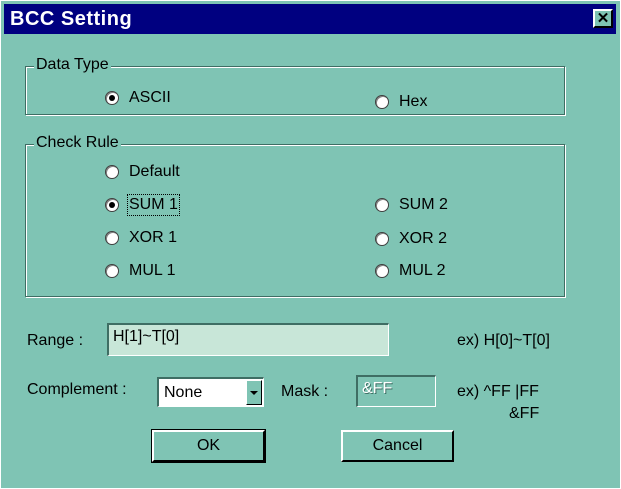 The width and height of the screenshot is (621, 489). I want to click on complement-label: Complement :, so click(77, 389).